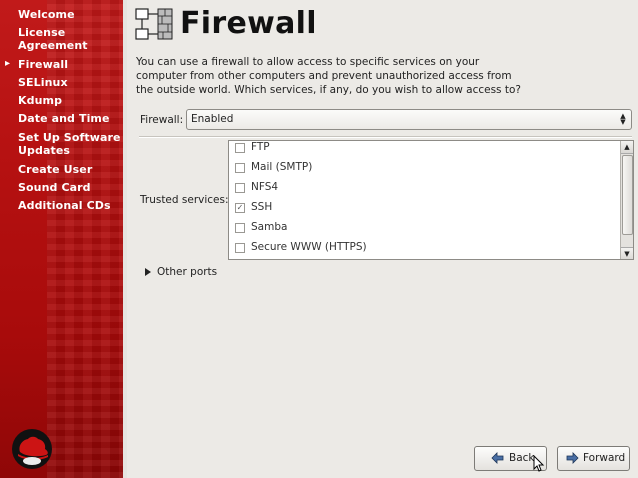 The image size is (638, 478). What do you see at coordinates (55, 169) in the screenshot?
I see `sidebar-step-create-user: Create User` at bounding box center [55, 169].